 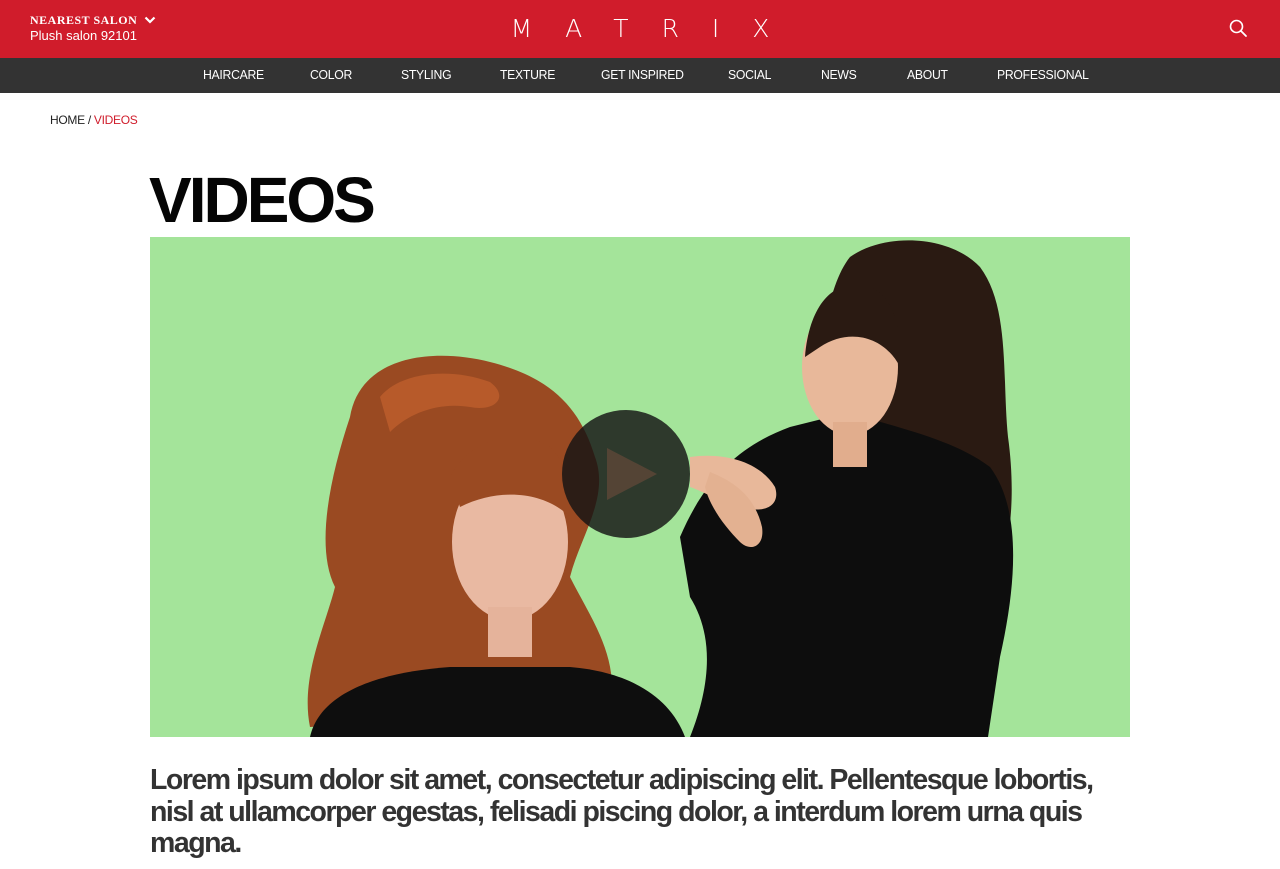 What do you see at coordinates (233, 75) in the screenshot?
I see `nav-item-haircare: HAIRCARE` at bounding box center [233, 75].